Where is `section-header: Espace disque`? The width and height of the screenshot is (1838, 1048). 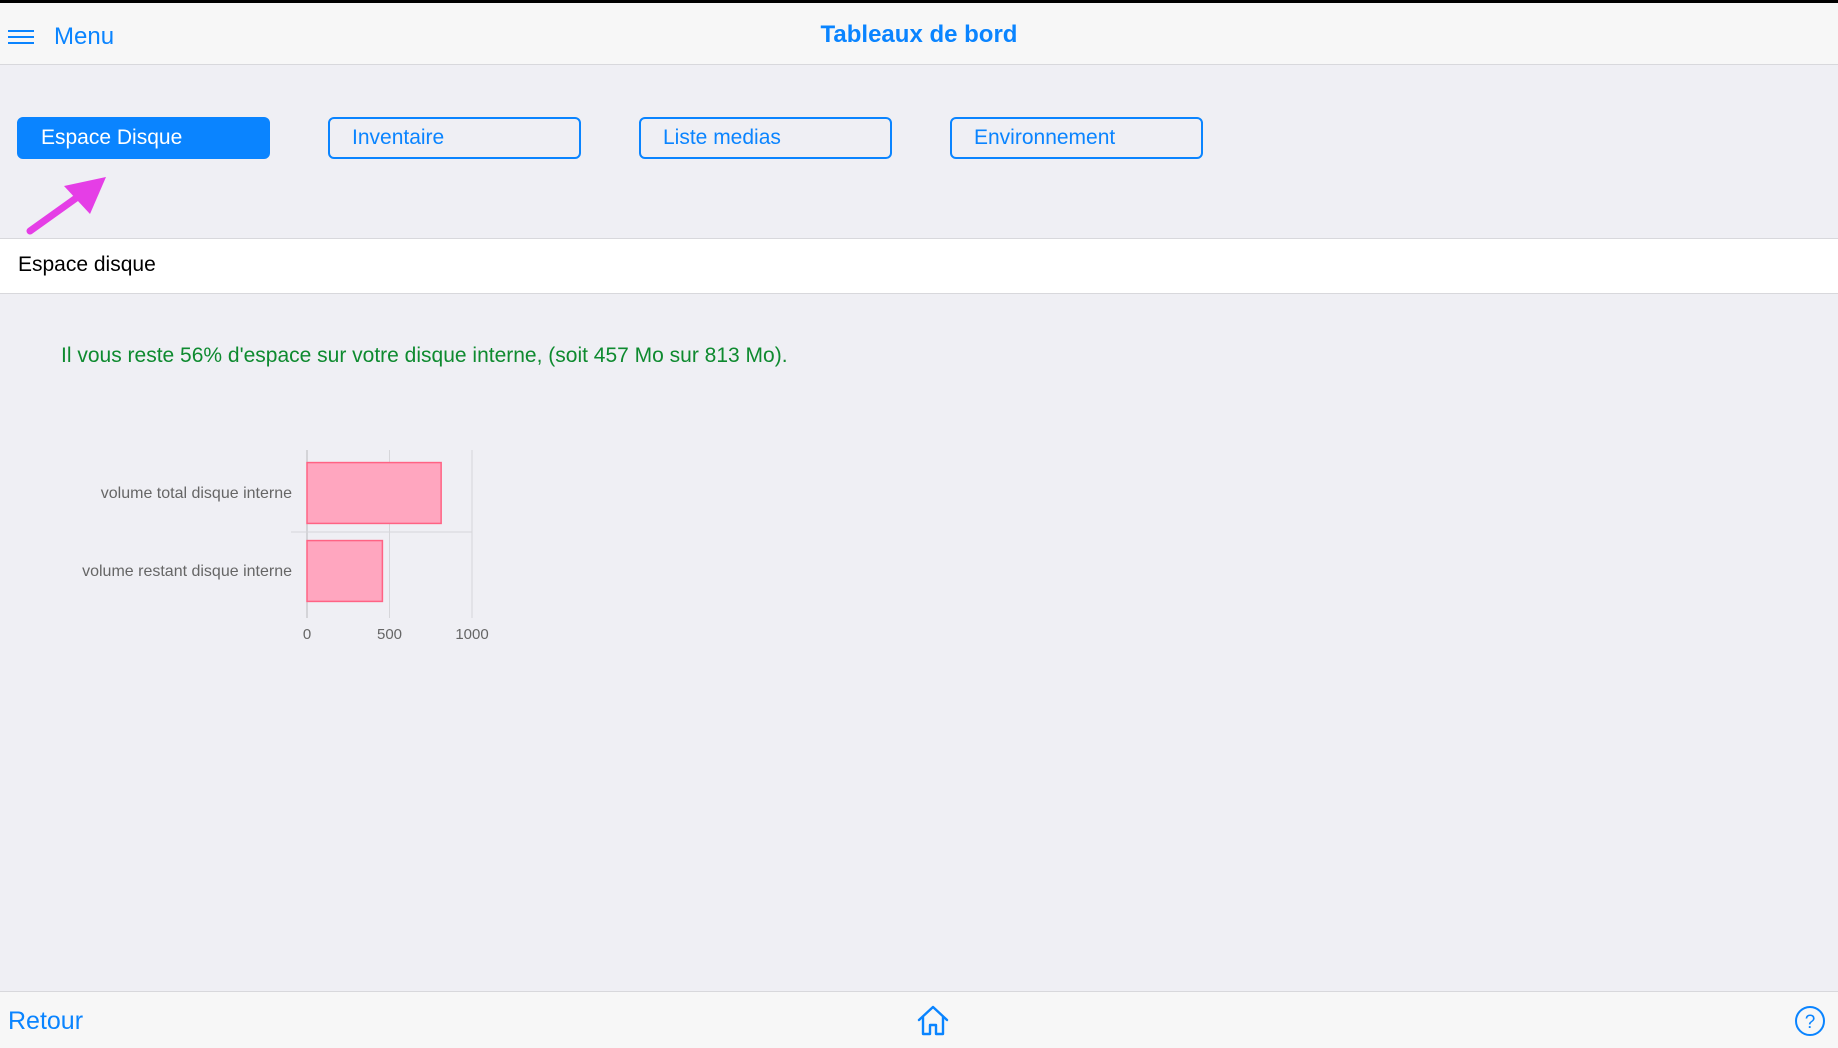
section-header: Espace disque is located at coordinates (919, 266).